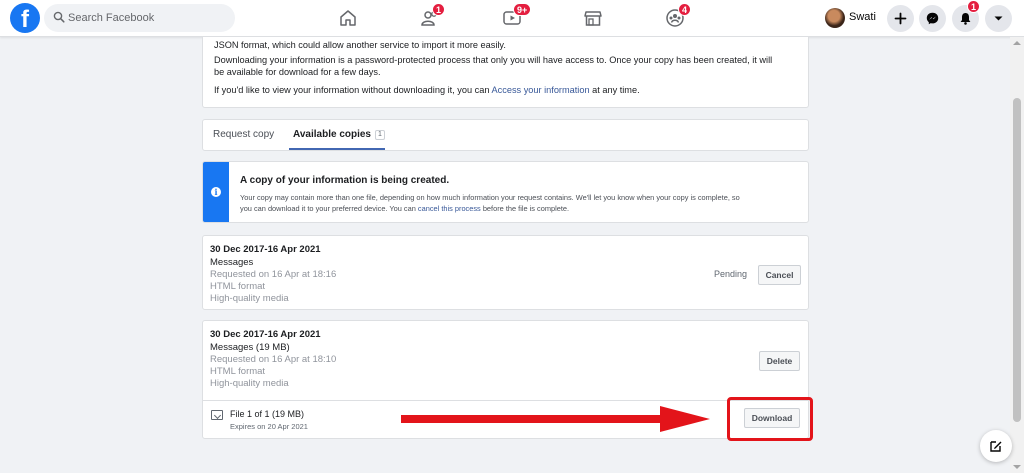  Describe the element at coordinates (25, 18) in the screenshot. I see `facebook-logo: f` at that location.